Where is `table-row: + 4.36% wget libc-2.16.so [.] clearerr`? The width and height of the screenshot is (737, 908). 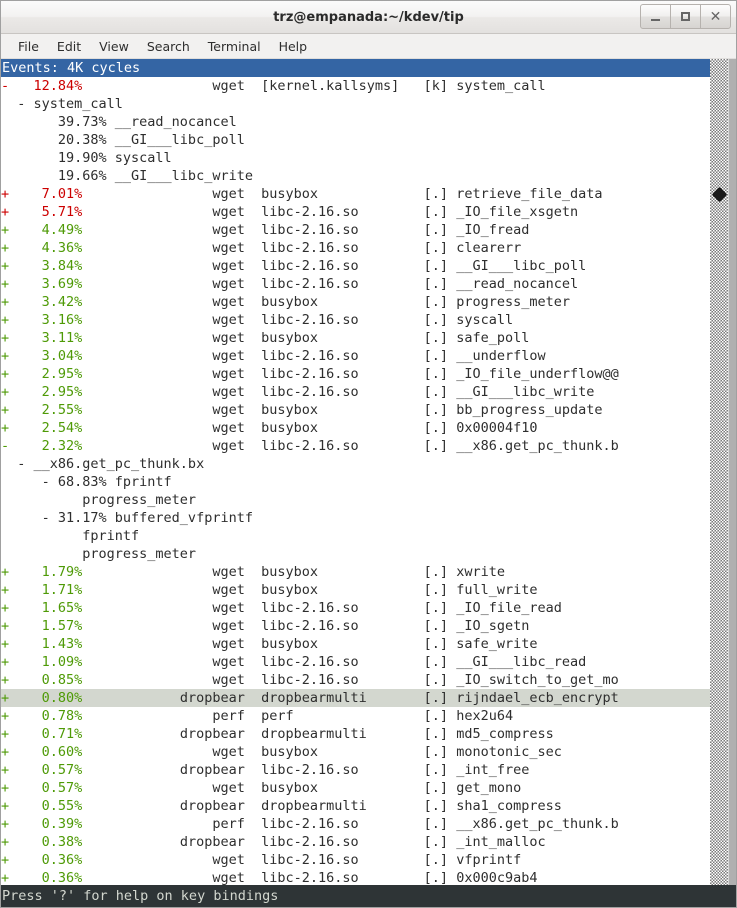
table-row: + 4.36% wget libc-2.16.so [.] clearerr is located at coordinates (356, 248).